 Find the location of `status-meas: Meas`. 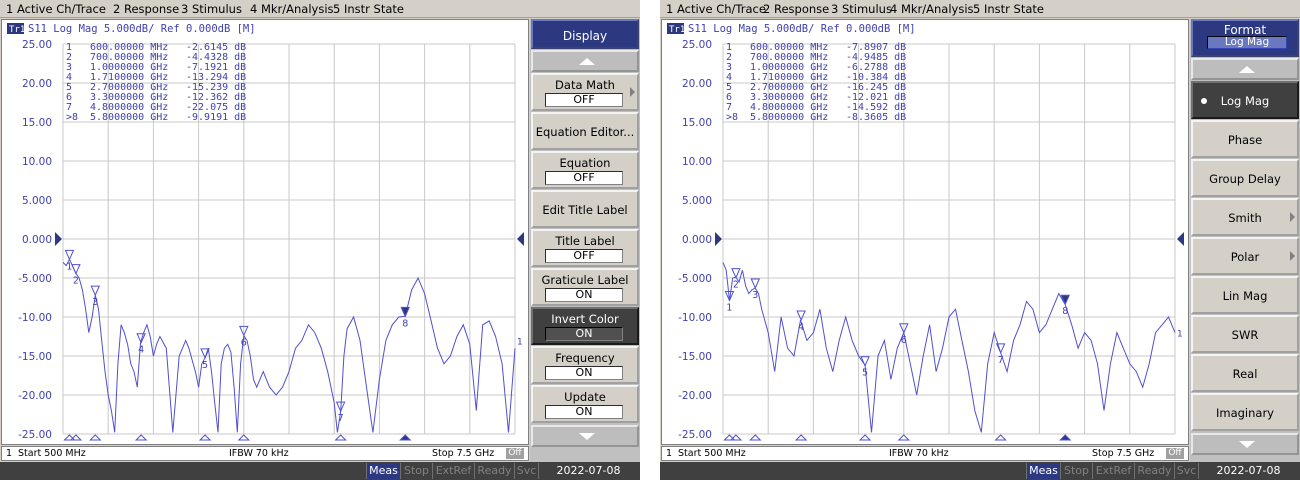

status-meas: Meas is located at coordinates (383, 471).